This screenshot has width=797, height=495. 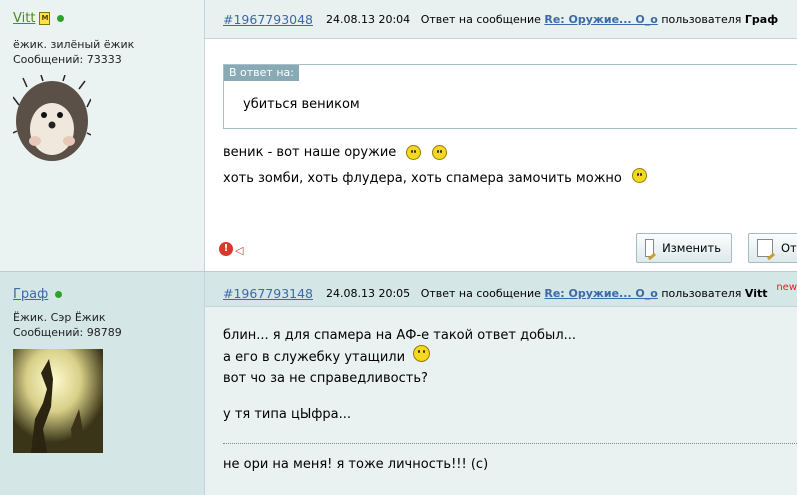 What do you see at coordinates (268, 19) in the screenshot?
I see `post-permalink: #1967793048` at bounding box center [268, 19].